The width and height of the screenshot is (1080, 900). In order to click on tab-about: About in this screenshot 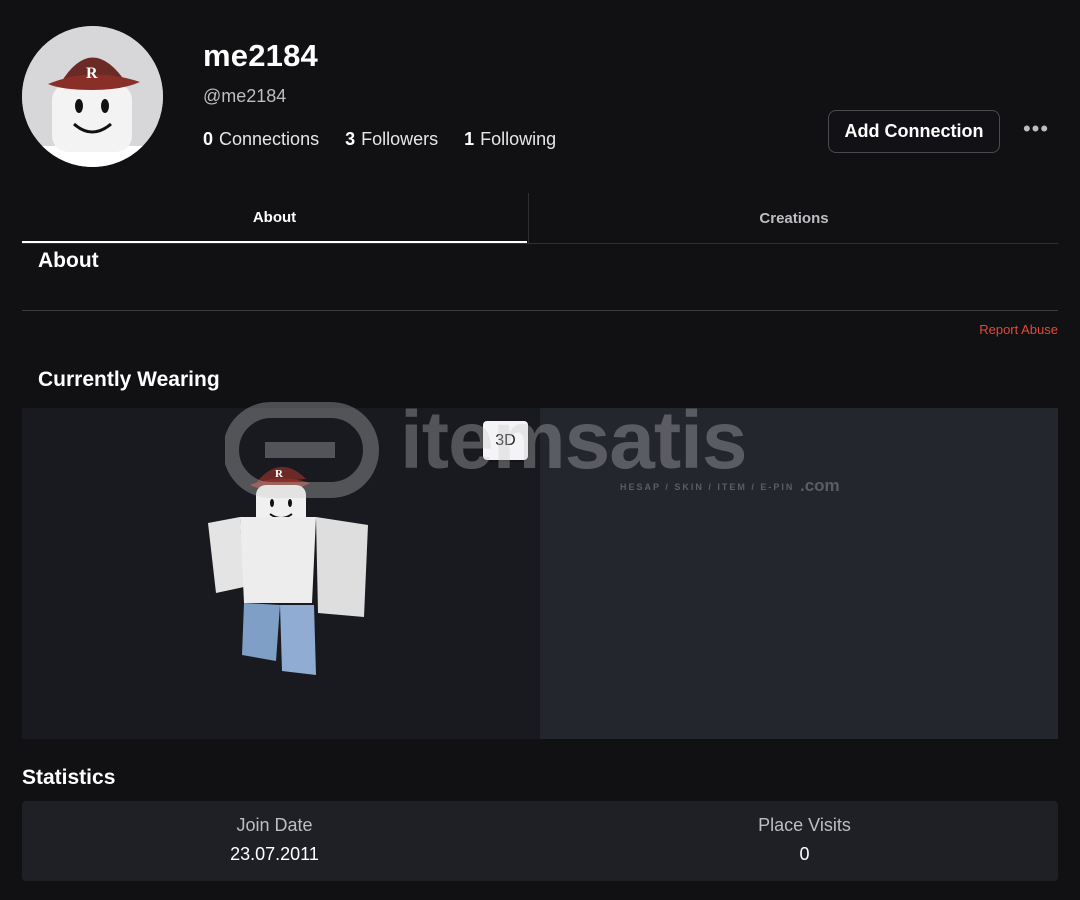, I will do `click(274, 218)`.